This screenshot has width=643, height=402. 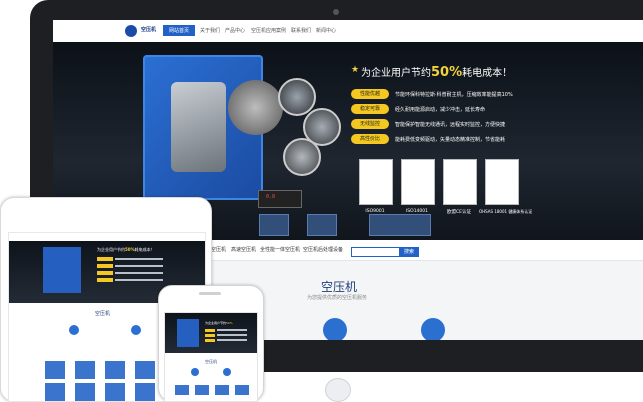 I want to click on headline-percent: 50%, so click(x=447, y=72).